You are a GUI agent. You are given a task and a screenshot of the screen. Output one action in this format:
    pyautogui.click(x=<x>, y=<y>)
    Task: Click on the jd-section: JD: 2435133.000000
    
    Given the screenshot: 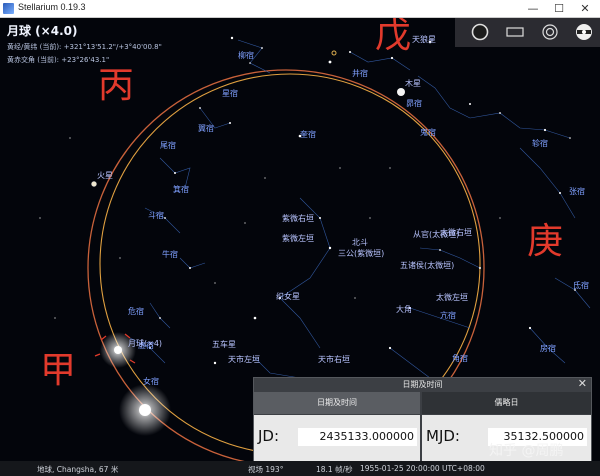 What is the action you would take?
    pyautogui.click(x=337, y=438)
    